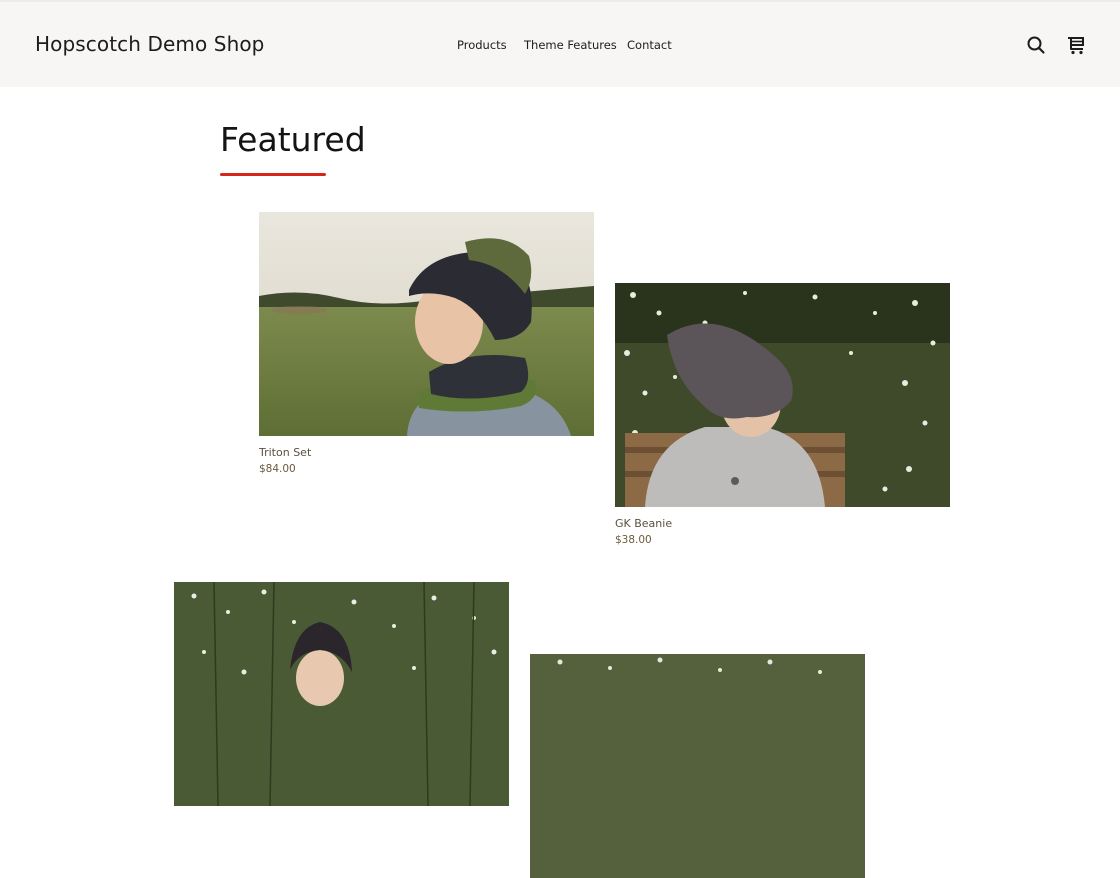 The image size is (1120, 878). I want to click on nav-link-products: Products, so click(482, 45).